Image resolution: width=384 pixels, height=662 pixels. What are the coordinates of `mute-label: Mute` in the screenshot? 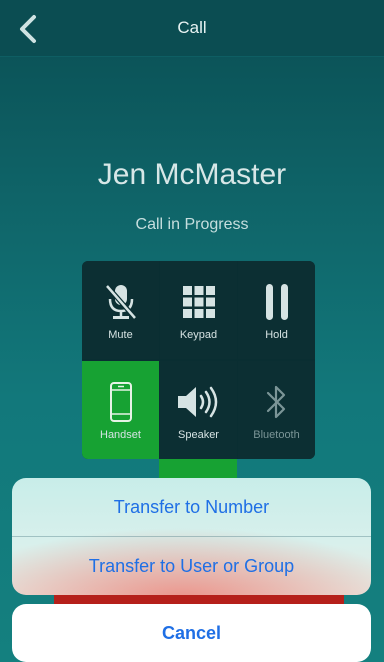 It's located at (120, 335).